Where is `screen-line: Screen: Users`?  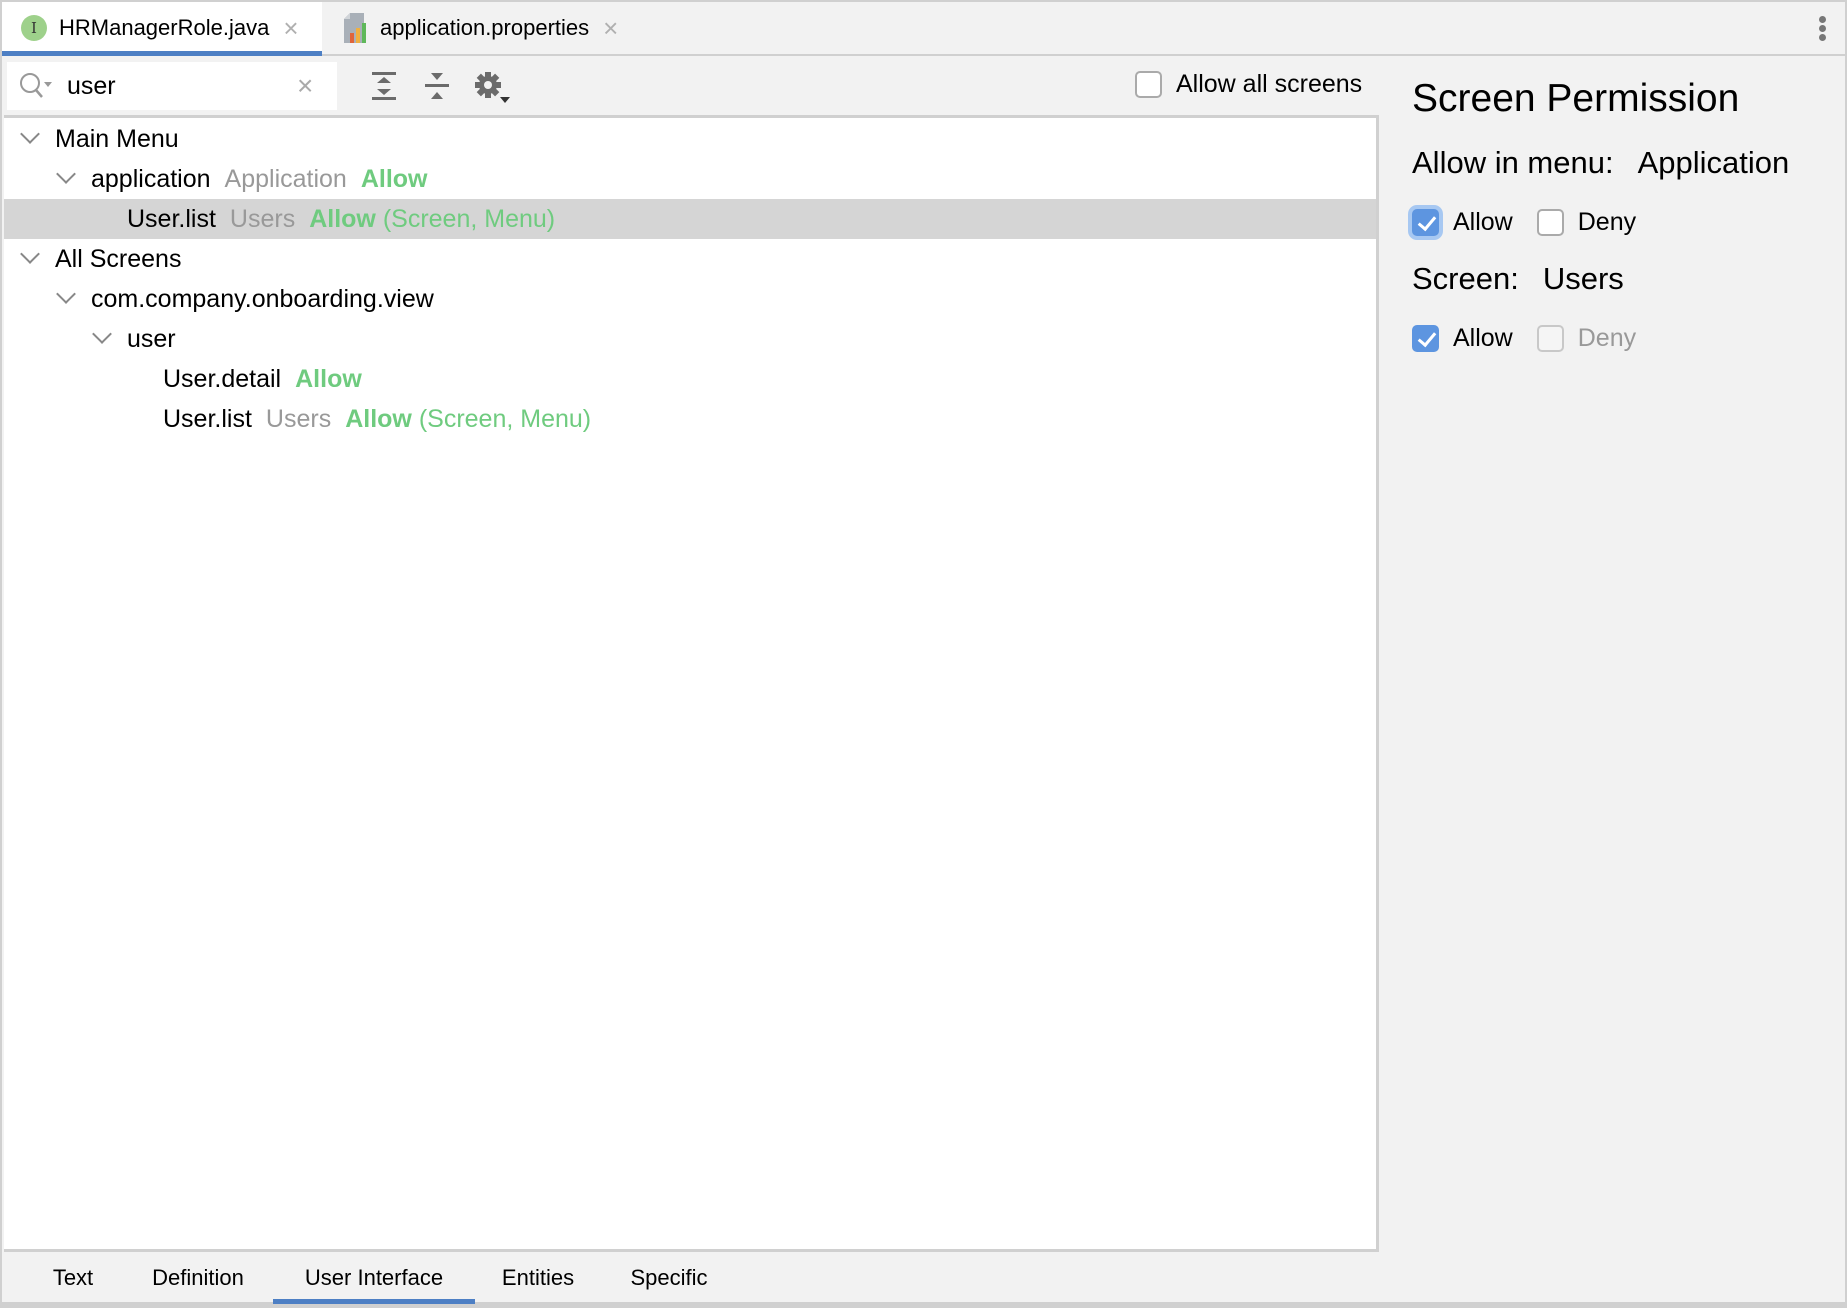 screen-line: Screen: Users is located at coordinates (1518, 279).